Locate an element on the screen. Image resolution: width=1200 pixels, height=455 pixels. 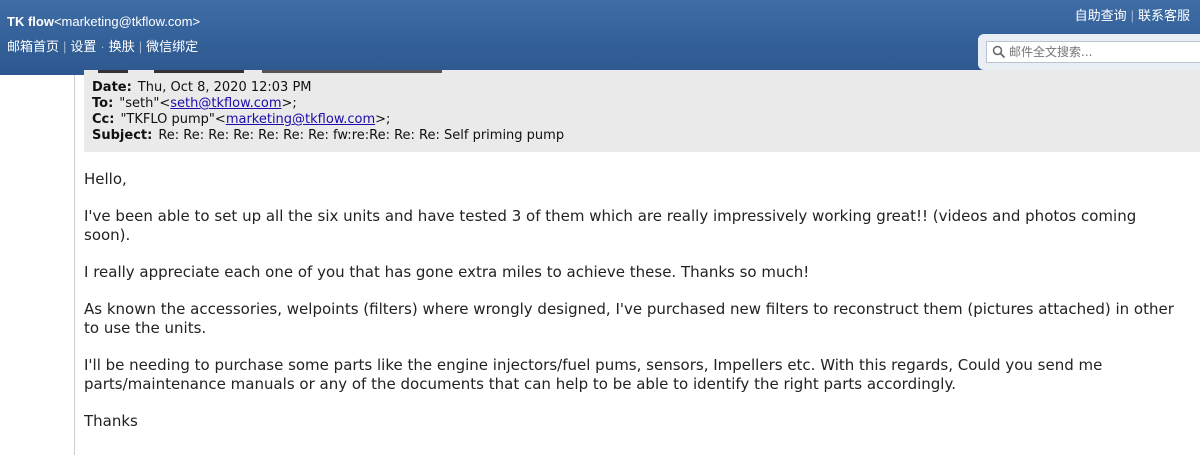
body-paragraph: Hello, is located at coordinates (105, 179).